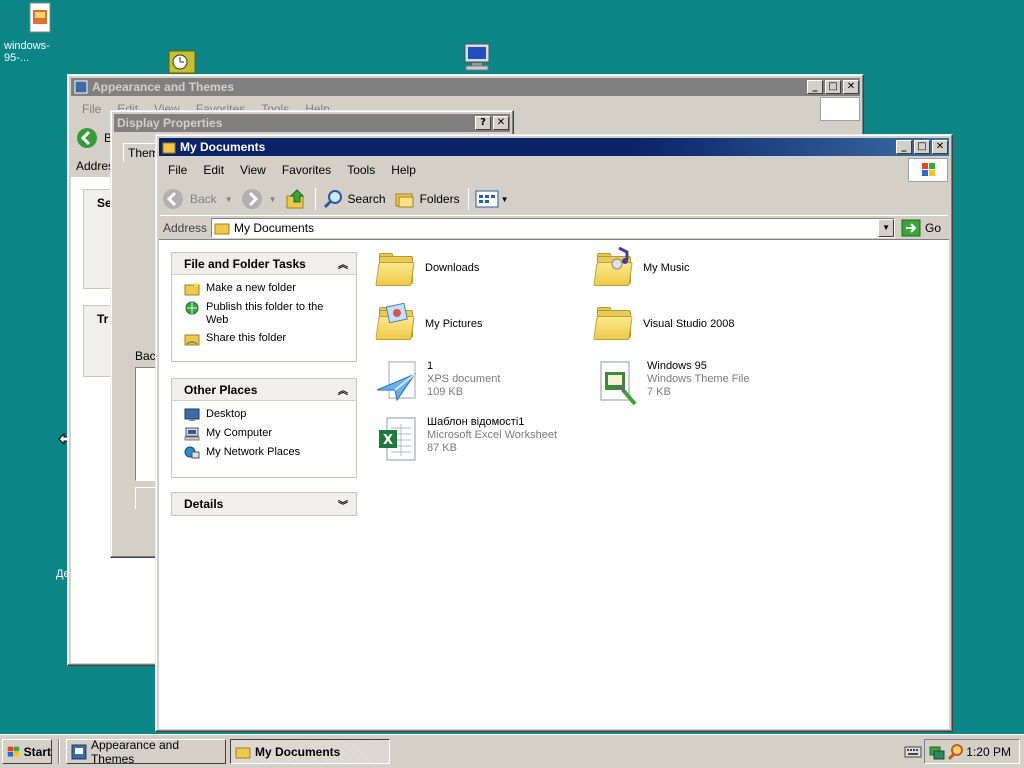  Describe the element at coordinates (332, 199) in the screenshot. I see `search-icon` at that location.